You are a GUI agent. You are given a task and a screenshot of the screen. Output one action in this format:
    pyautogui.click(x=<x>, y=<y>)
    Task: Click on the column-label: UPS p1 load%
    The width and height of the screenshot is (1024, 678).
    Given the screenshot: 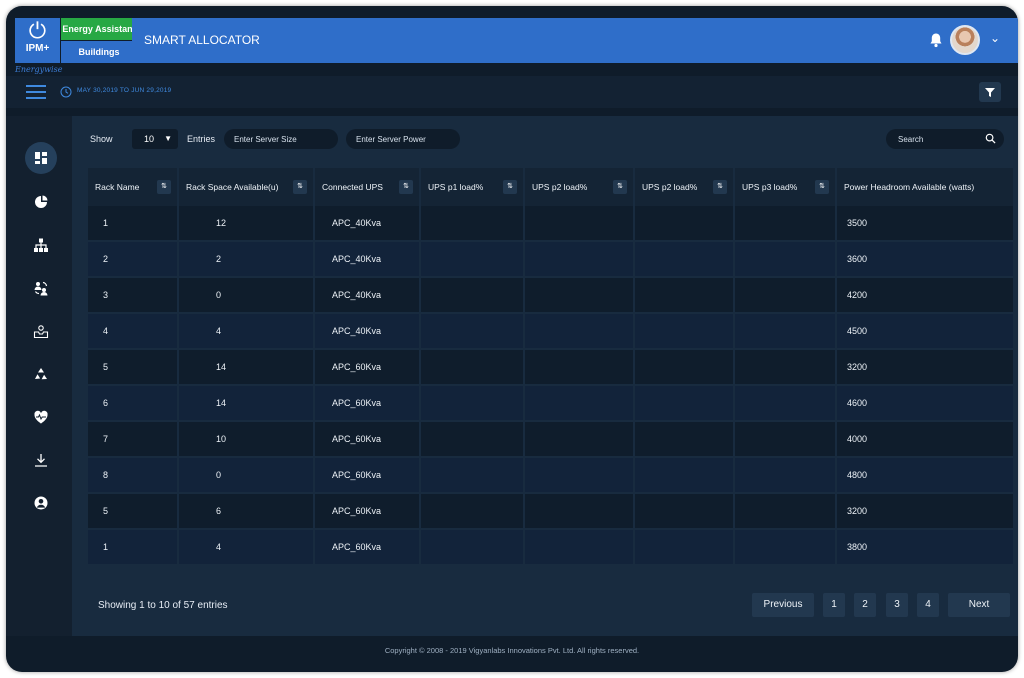 What is the action you would take?
    pyautogui.click(x=456, y=187)
    